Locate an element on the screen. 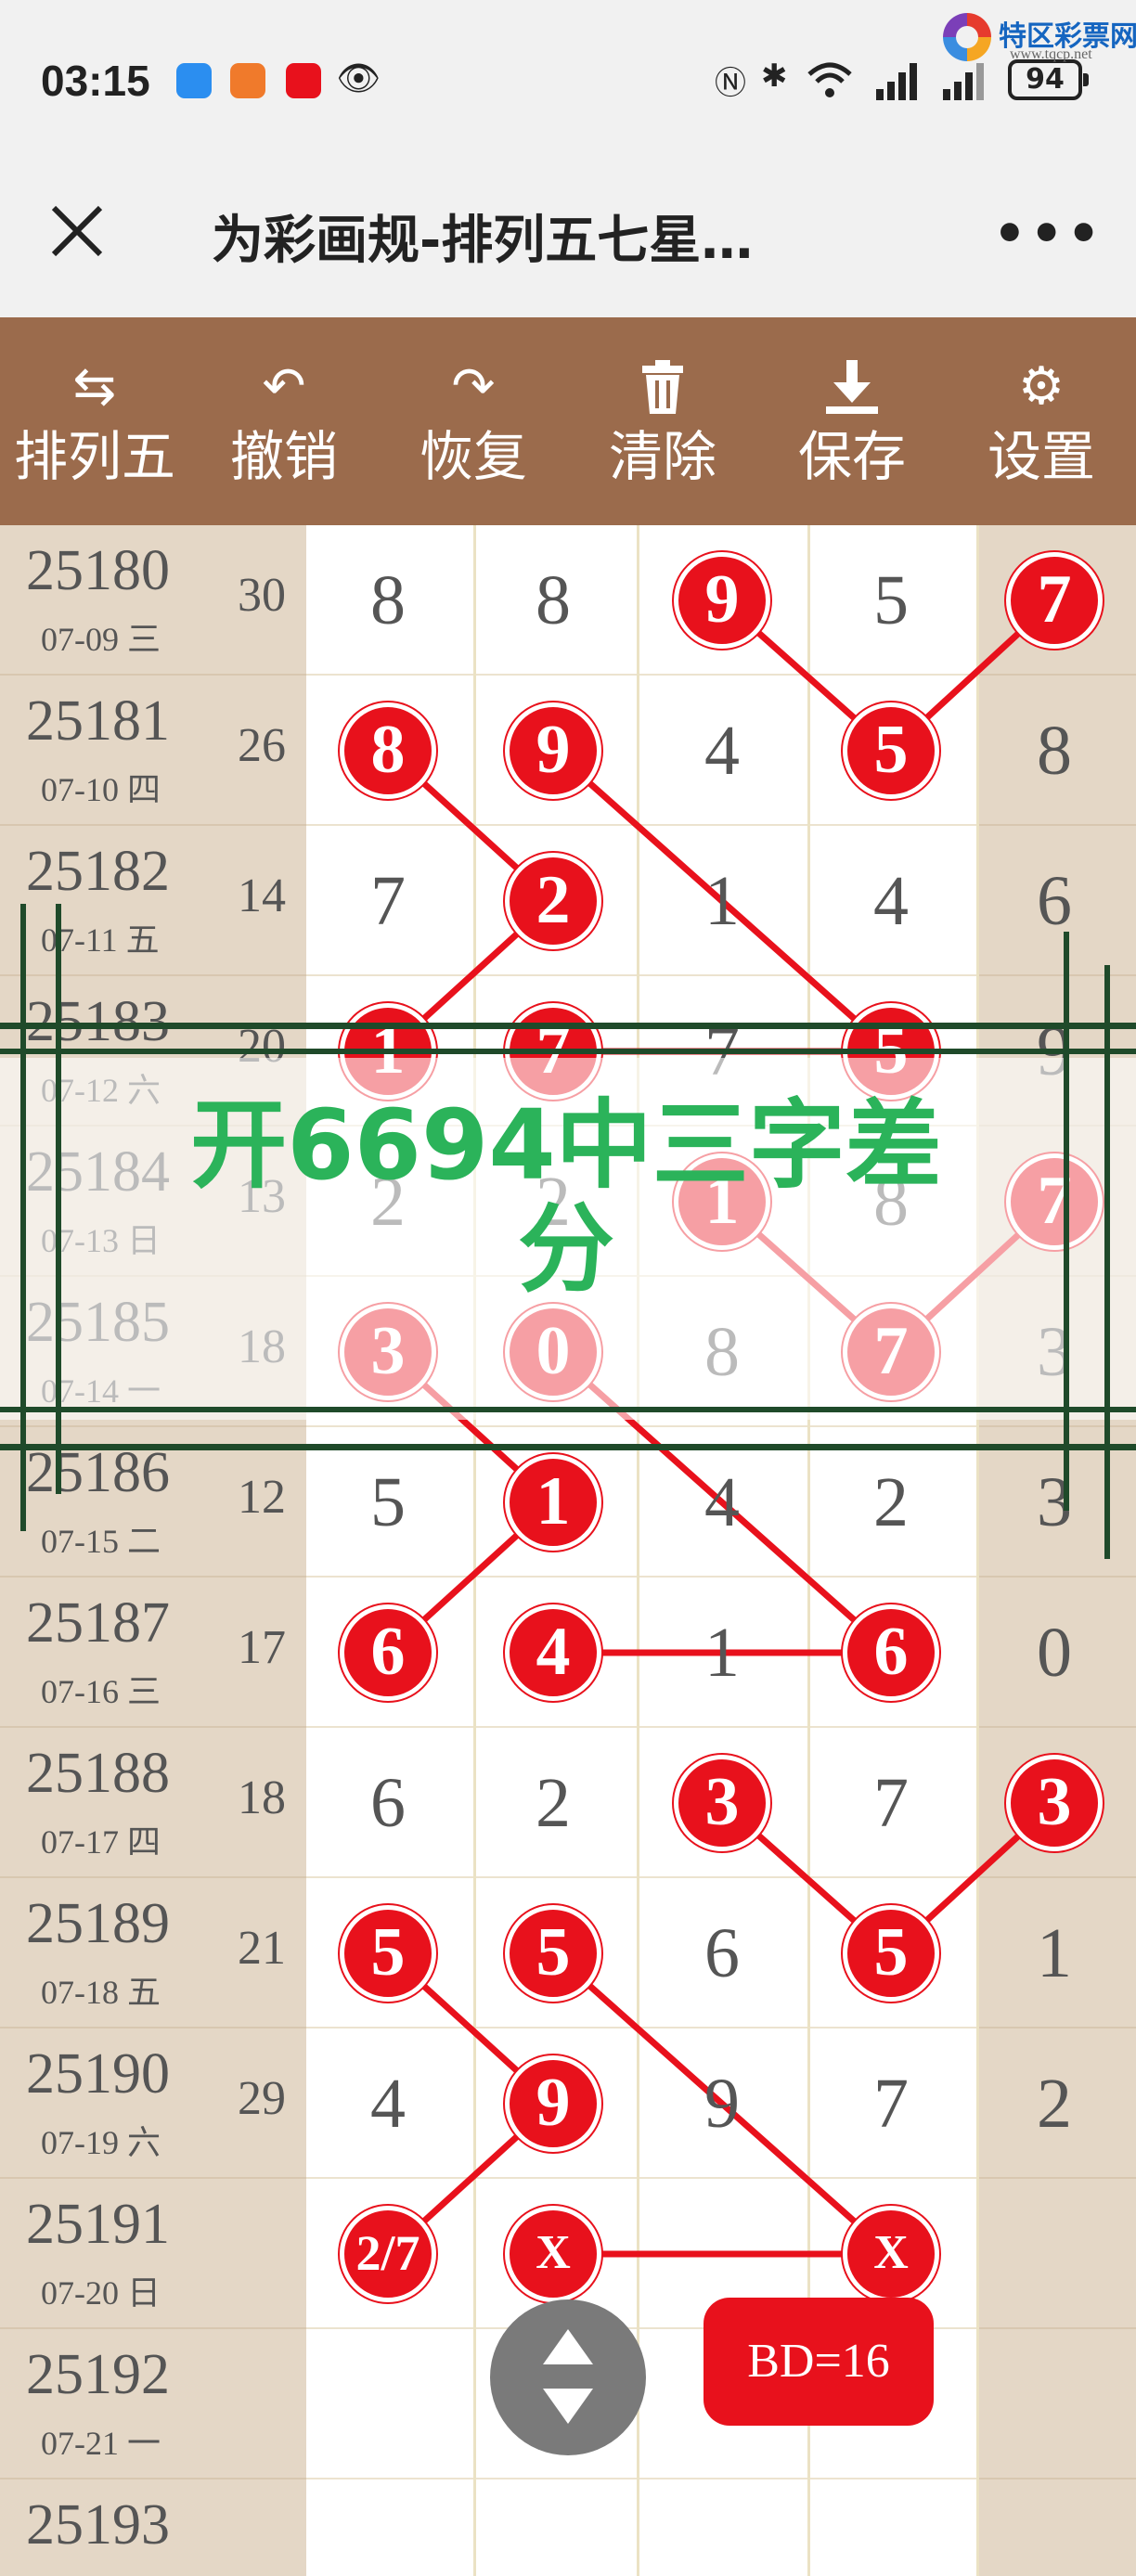 The image size is (1136, 2576). sum-value: 17 is located at coordinates (262, 1647).